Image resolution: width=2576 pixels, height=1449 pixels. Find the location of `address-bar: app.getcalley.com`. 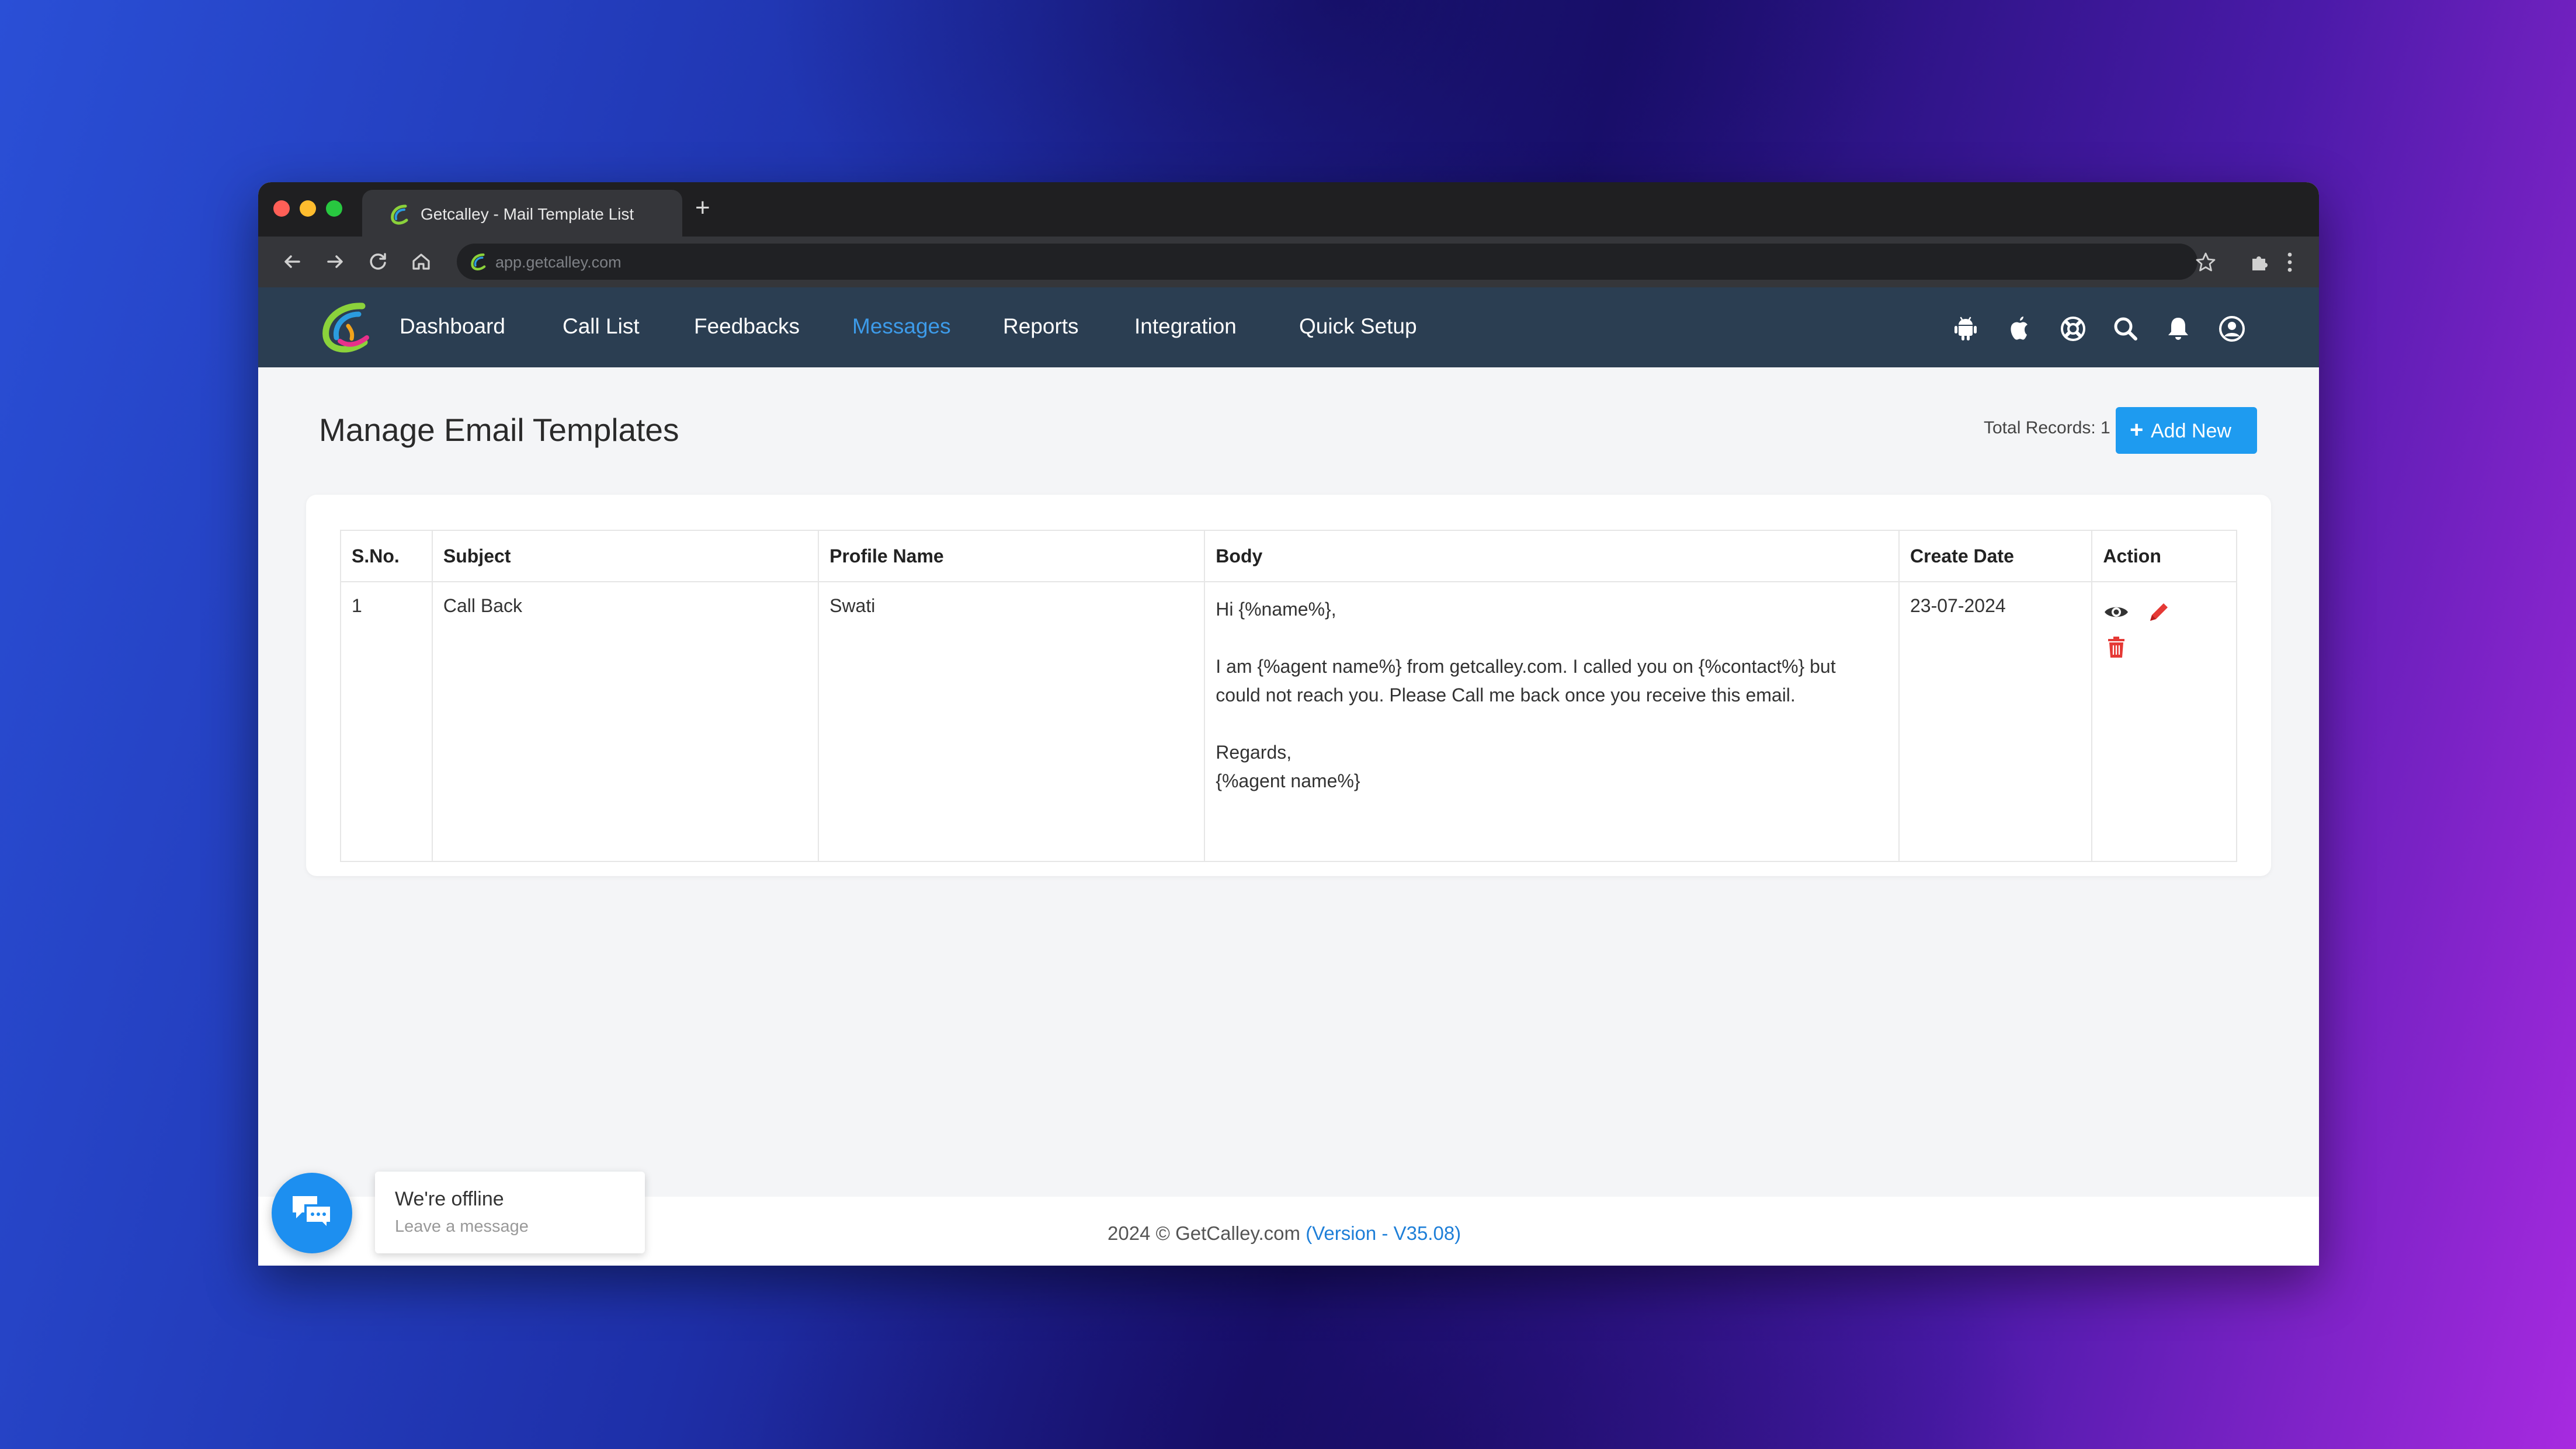

address-bar: app.getcalley.com is located at coordinates (1327, 262).